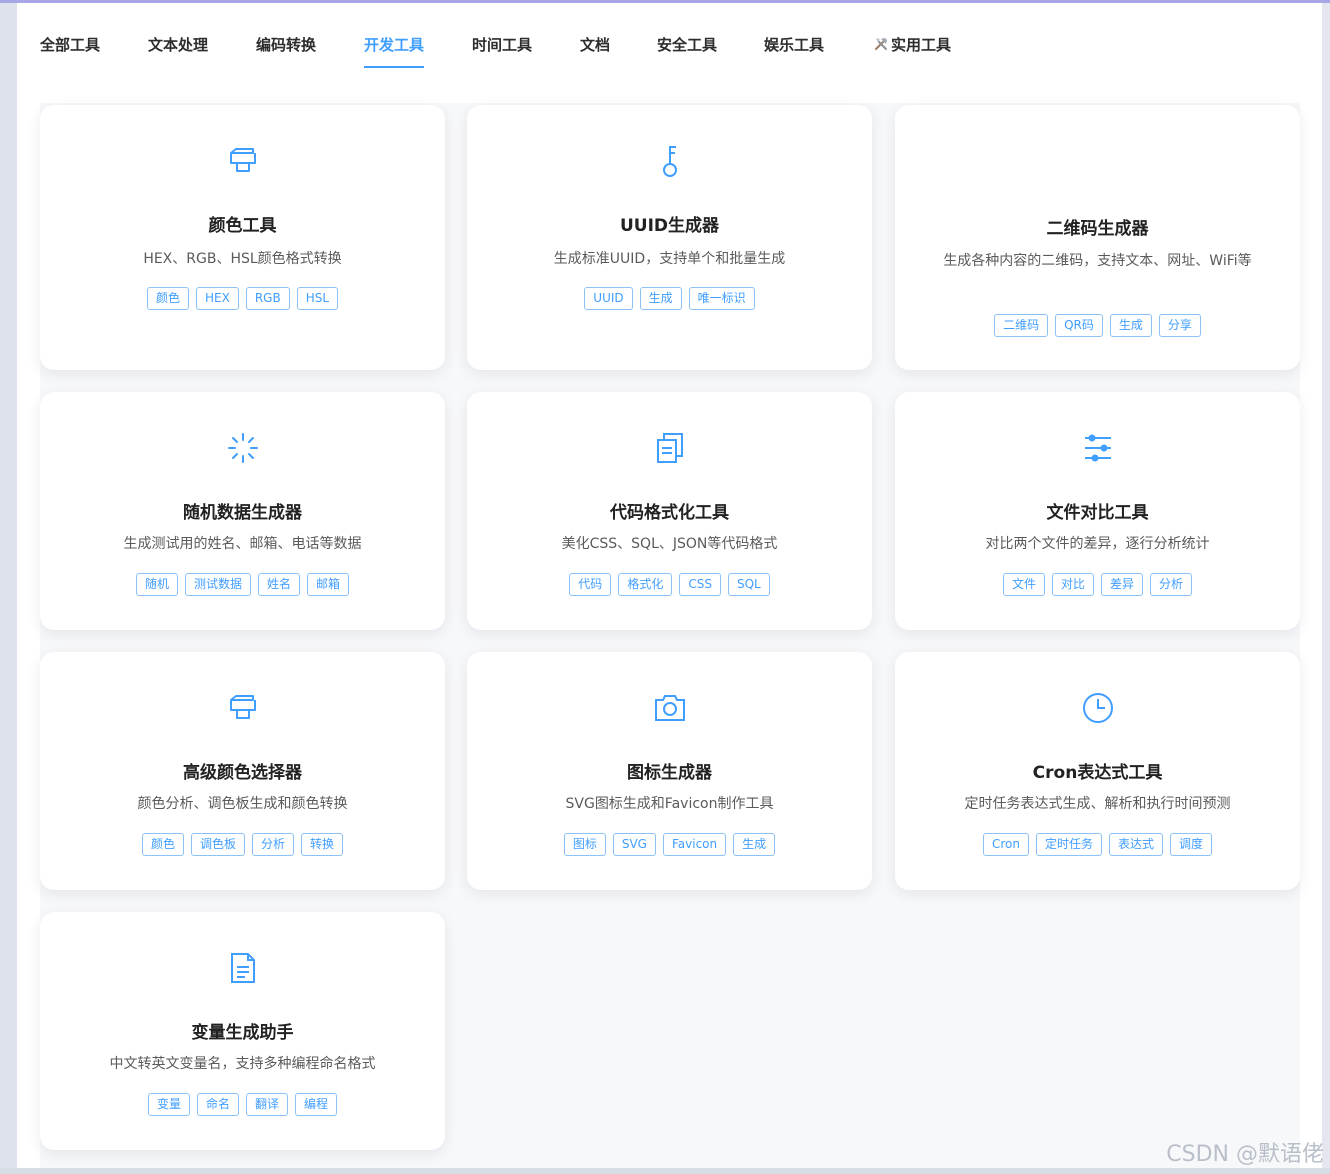 The height and width of the screenshot is (1174, 1330). What do you see at coordinates (217, 1104) in the screenshot?
I see `tag: 命名` at bounding box center [217, 1104].